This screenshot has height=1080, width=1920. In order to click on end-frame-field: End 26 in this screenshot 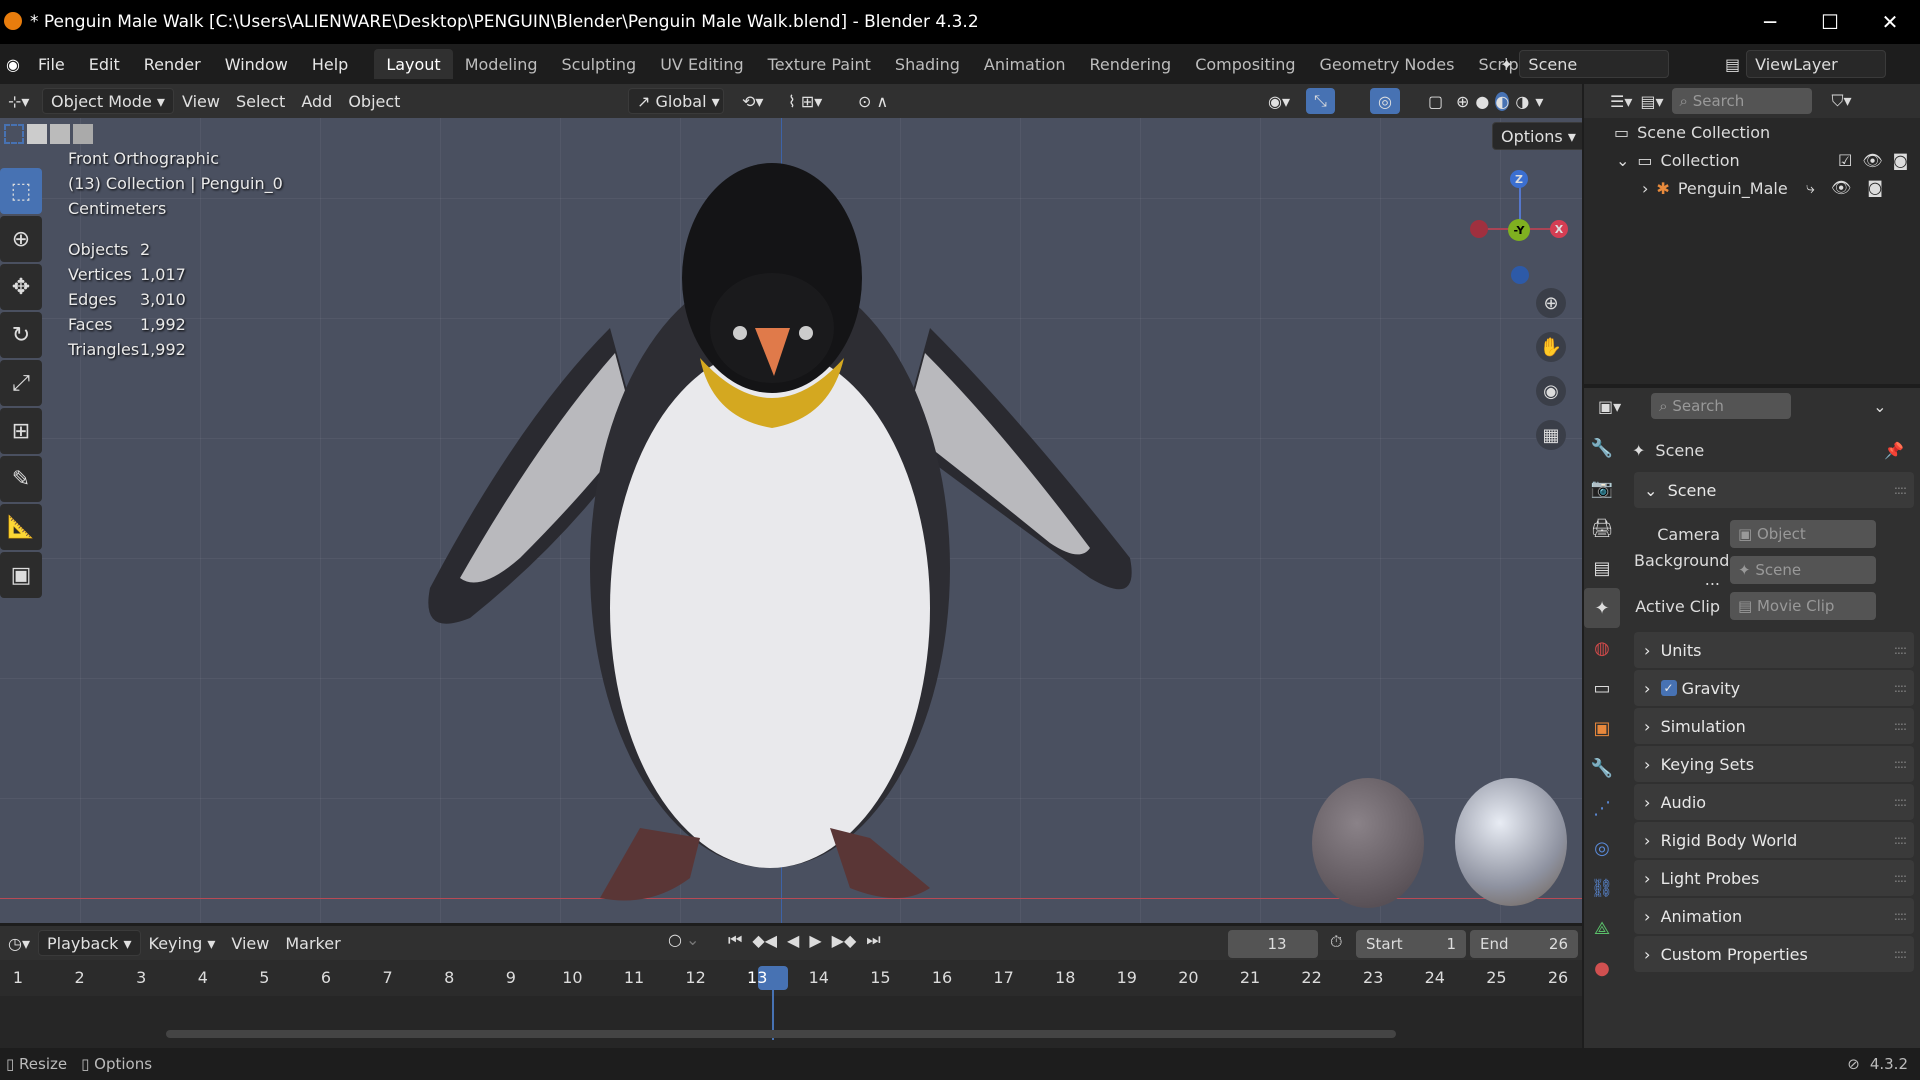, I will do `click(1524, 944)`.